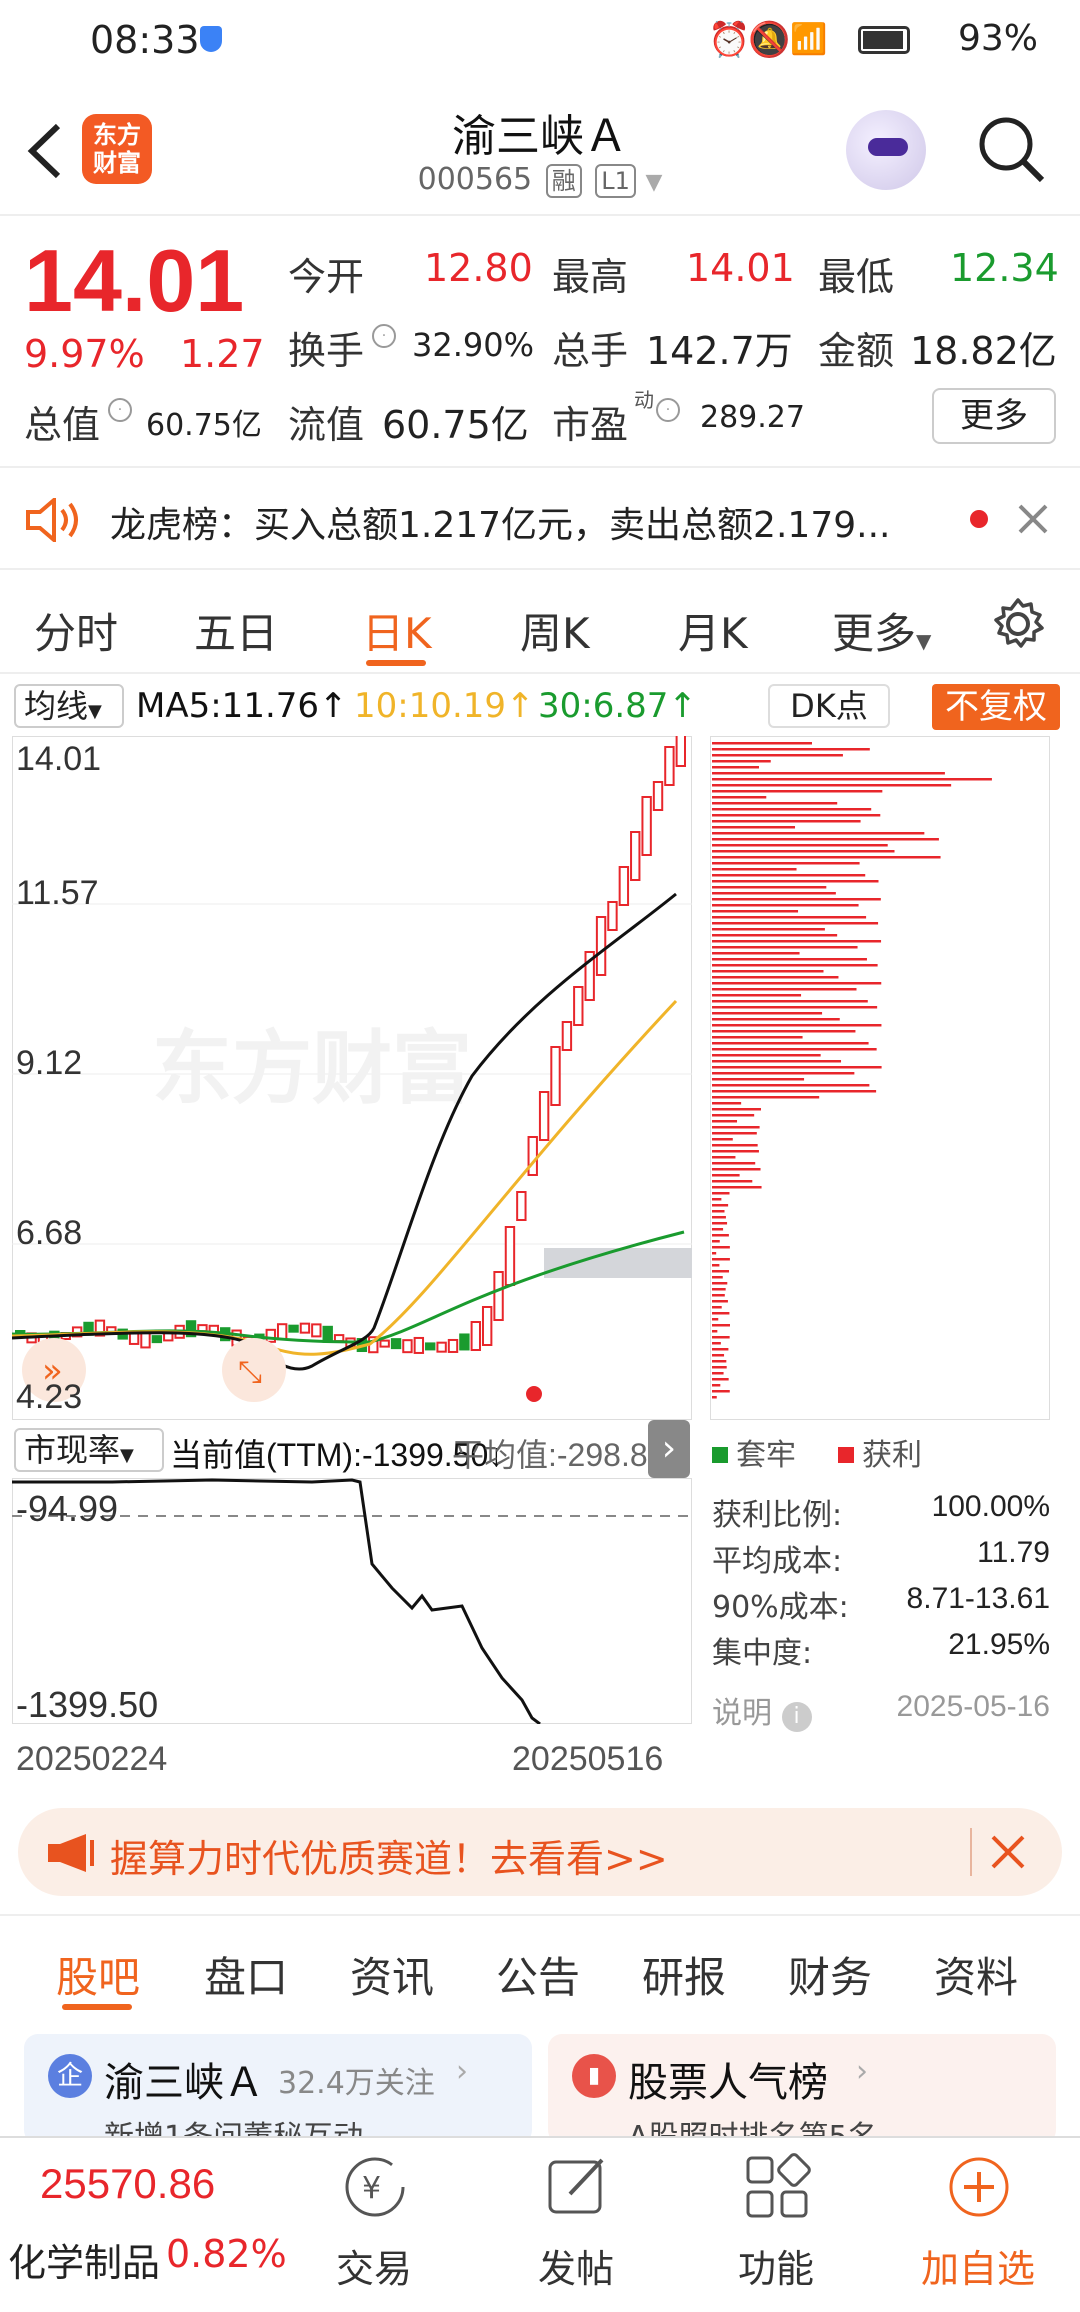 The height and width of the screenshot is (2312, 1080). Describe the element at coordinates (728, 2083) in the screenshot. I see `card-title: 股票人气榜` at that location.